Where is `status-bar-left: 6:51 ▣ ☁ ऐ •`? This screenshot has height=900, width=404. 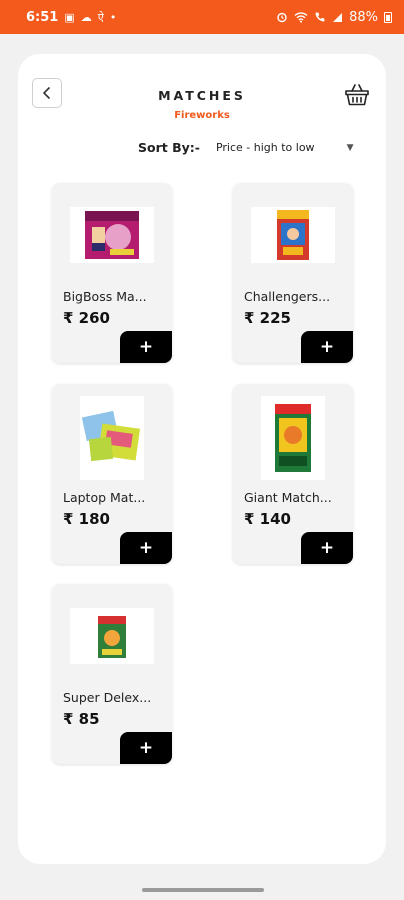 status-bar-left: 6:51 ▣ ☁ ऐ • is located at coordinates (71, 17).